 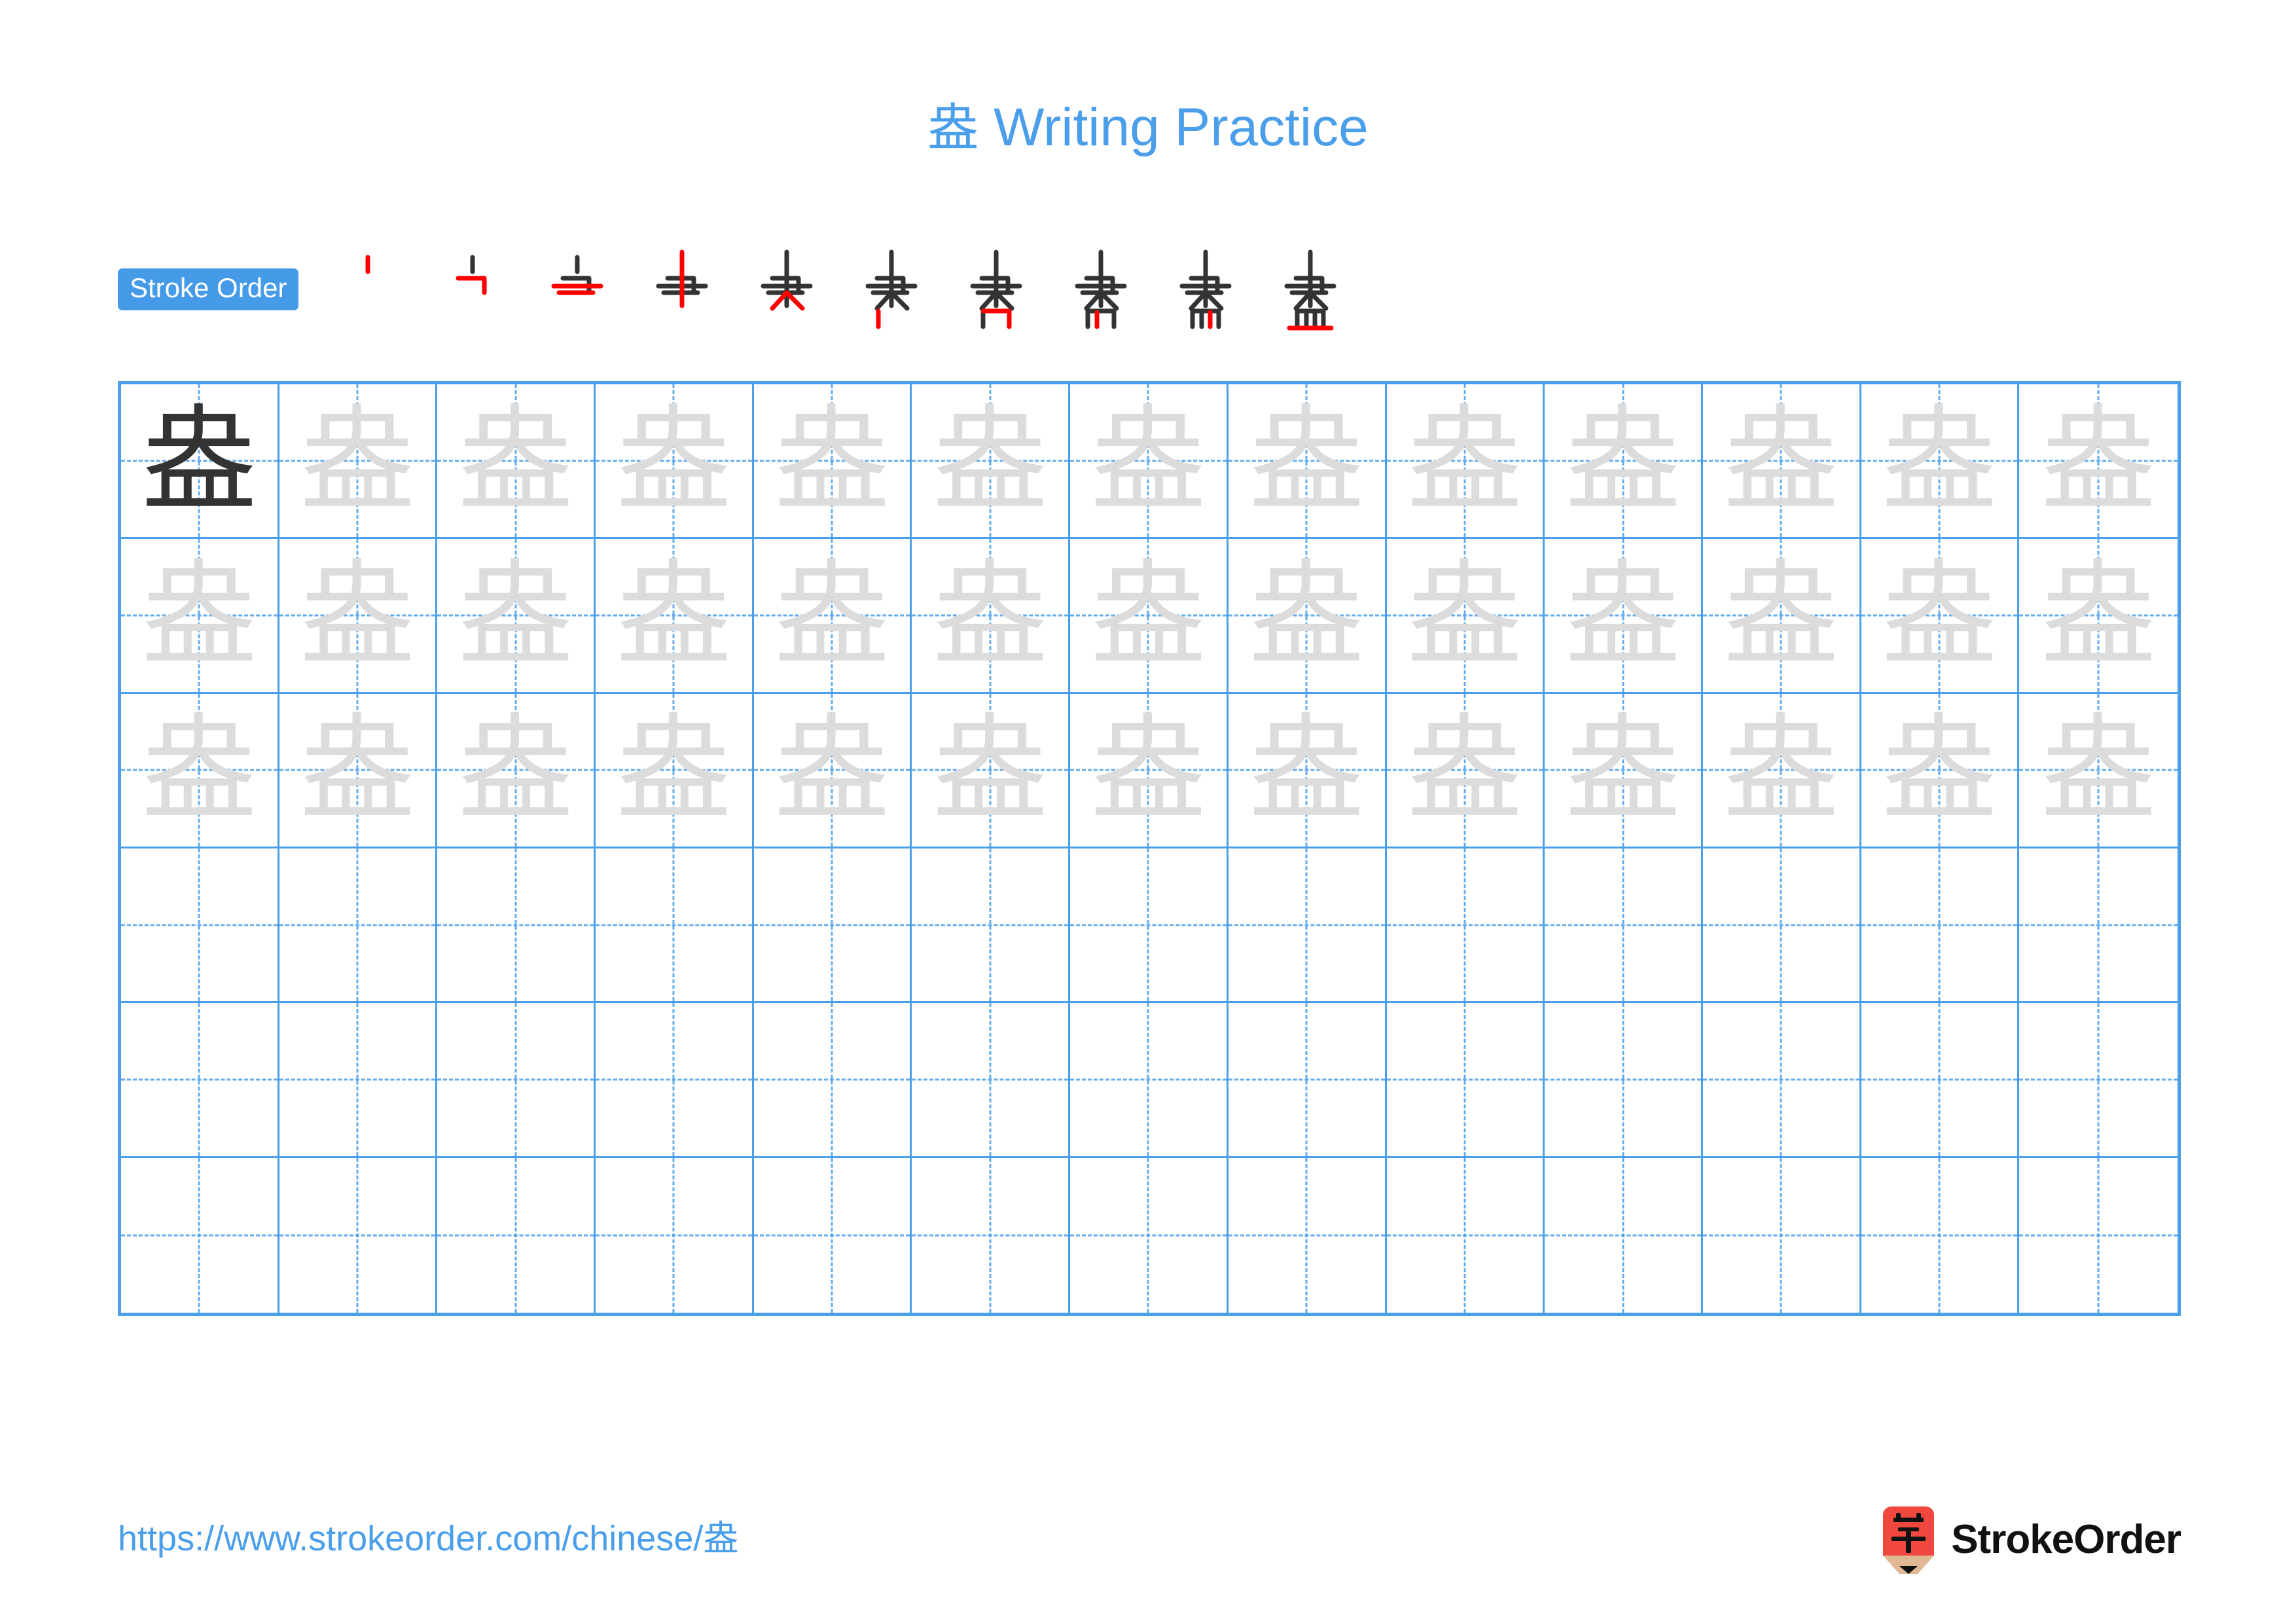 What do you see at coordinates (200, 1080) in the screenshot?
I see `practice-cell-r5-c1` at bounding box center [200, 1080].